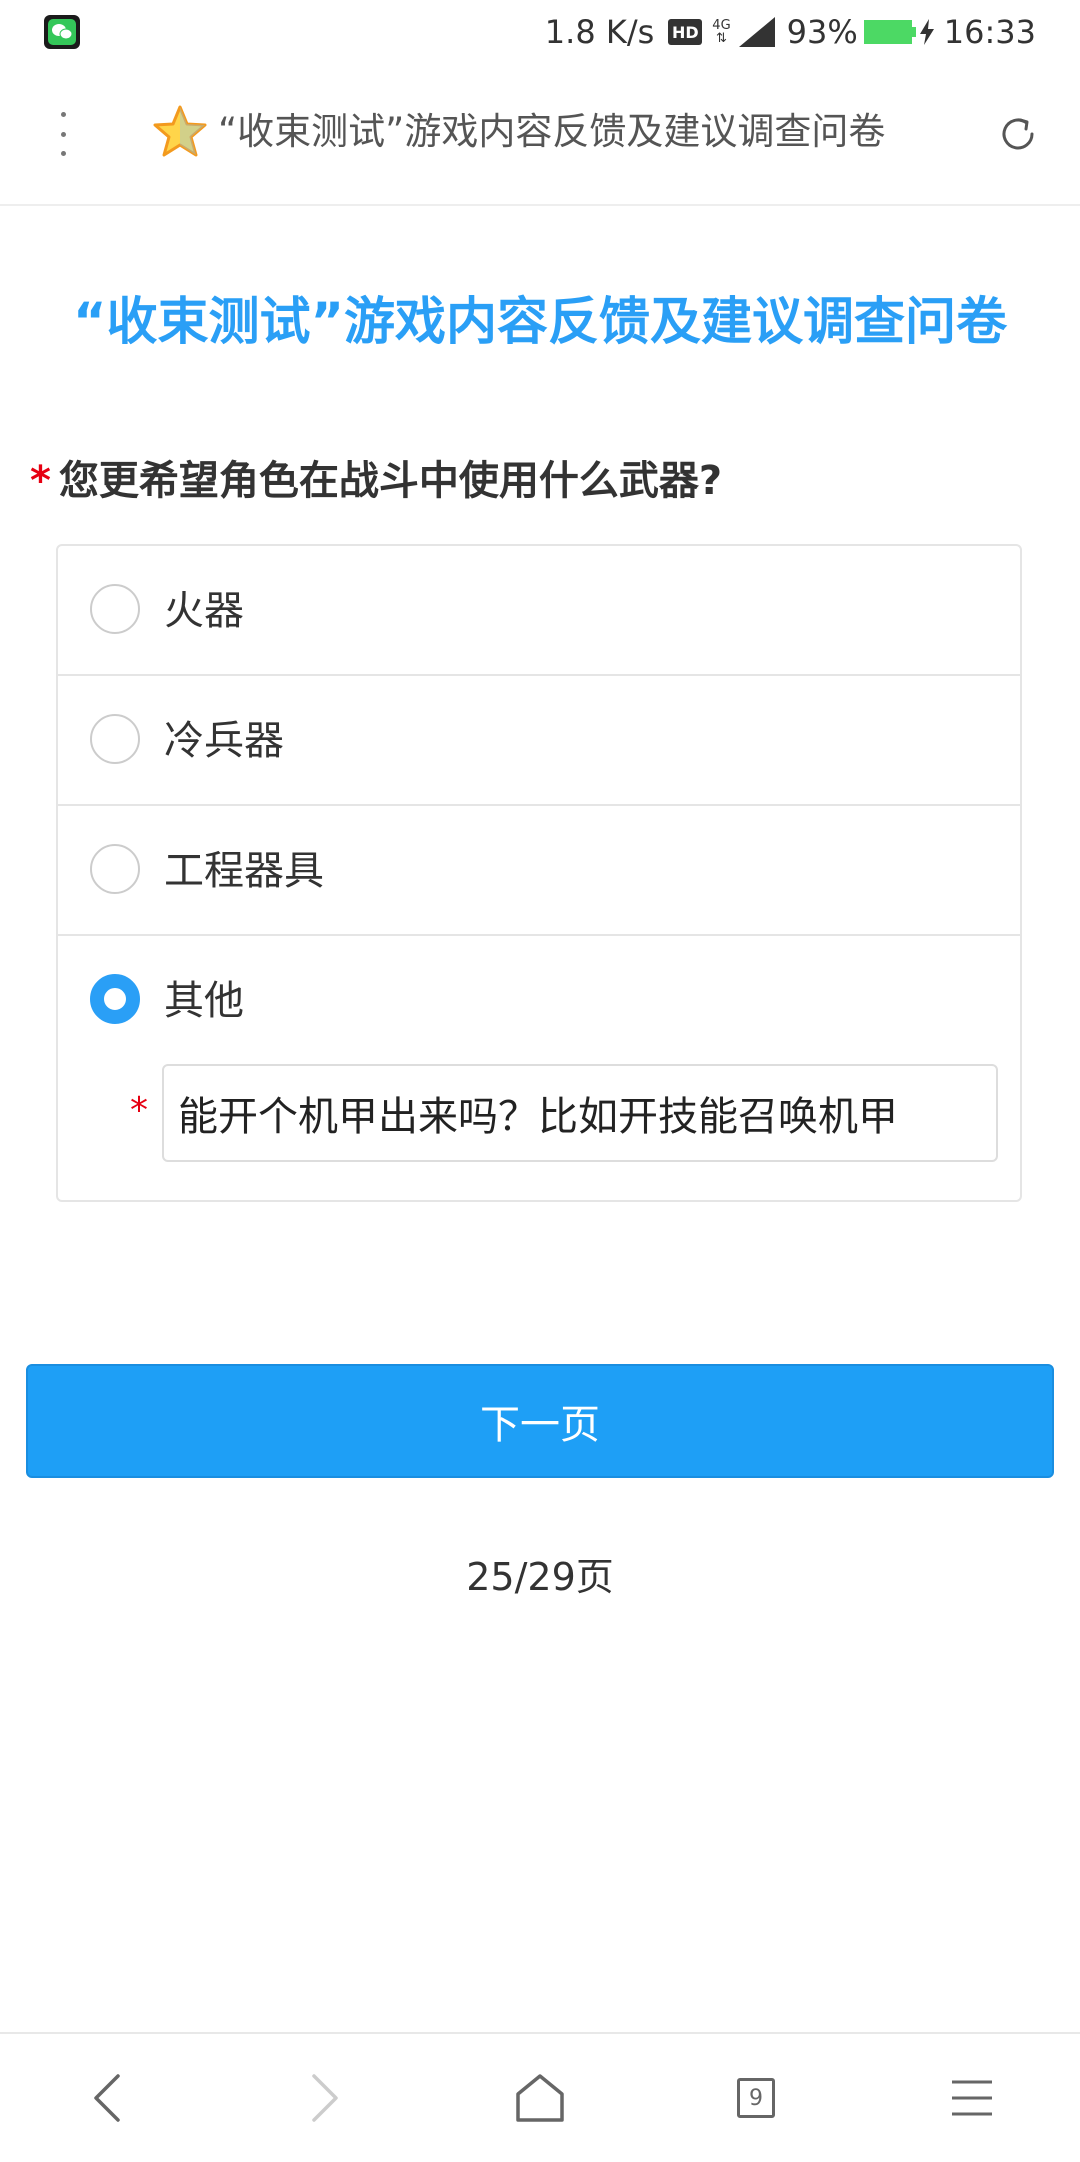  Describe the element at coordinates (62, 32) in the screenshot. I see `wechat-notification-icon` at that location.